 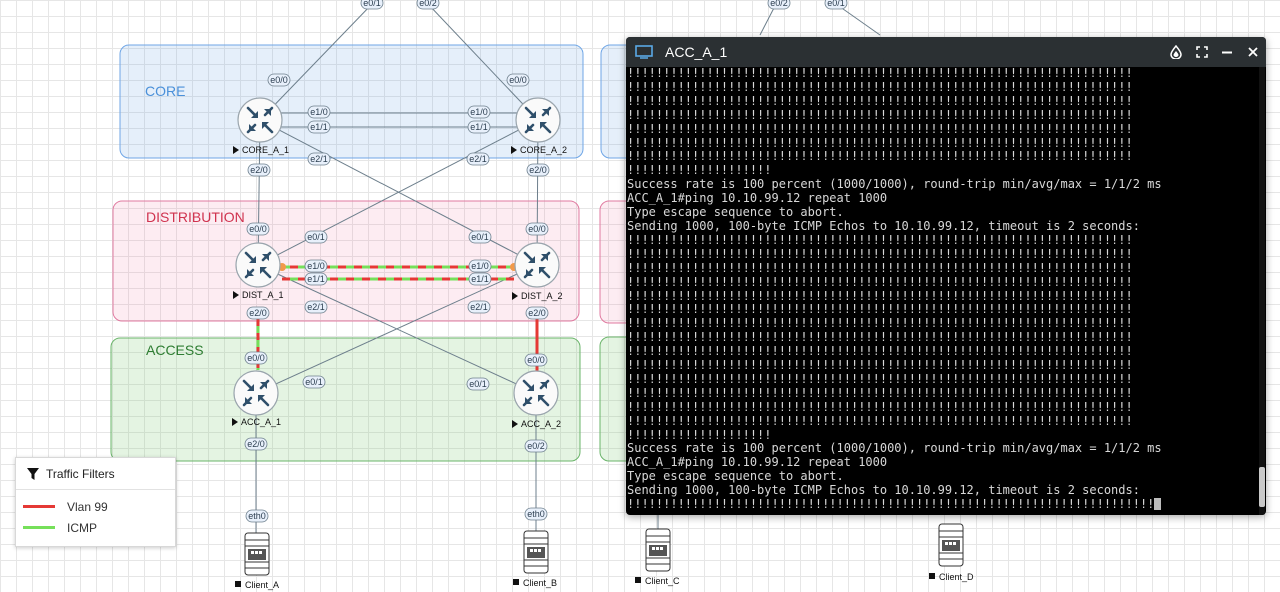 What do you see at coordinates (80, 473) in the screenshot?
I see `traffic-filters-title: Traffic Filters` at bounding box center [80, 473].